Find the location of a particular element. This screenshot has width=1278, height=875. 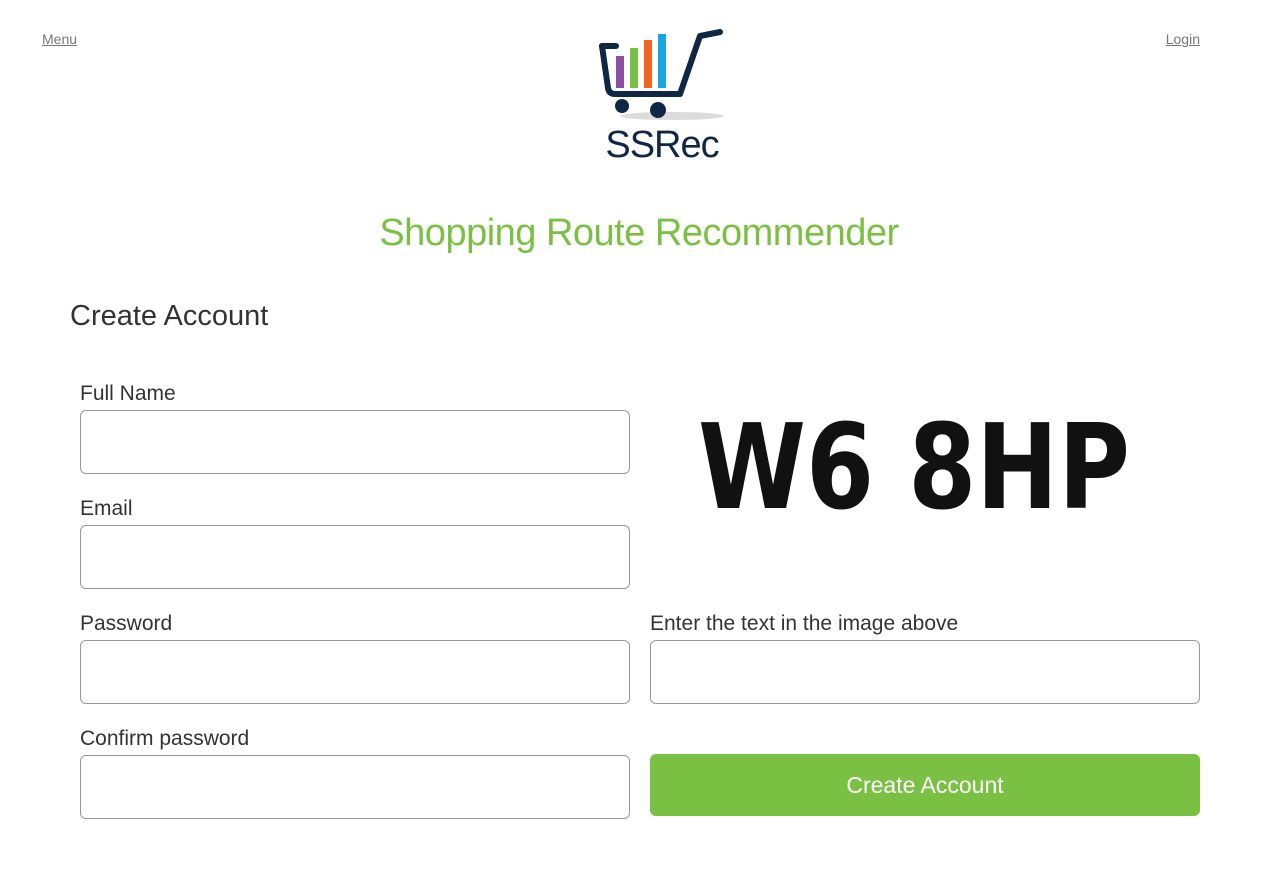

shopping-cart-icon is located at coordinates (661, 74).